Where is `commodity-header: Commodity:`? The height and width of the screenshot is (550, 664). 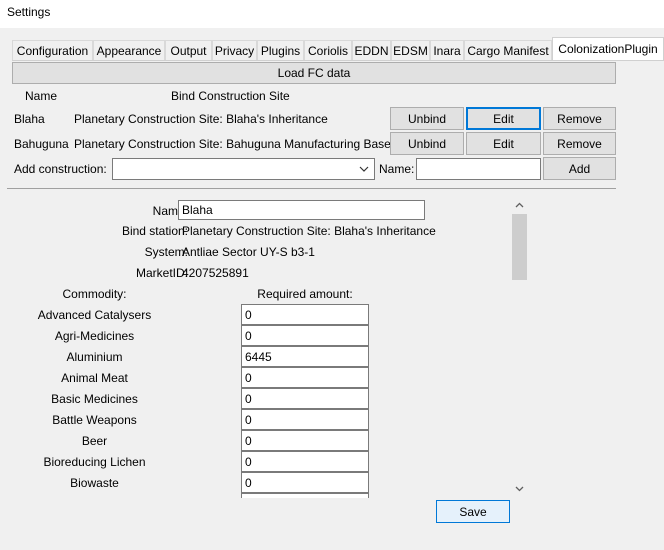
commodity-header: Commodity: is located at coordinates (94, 294).